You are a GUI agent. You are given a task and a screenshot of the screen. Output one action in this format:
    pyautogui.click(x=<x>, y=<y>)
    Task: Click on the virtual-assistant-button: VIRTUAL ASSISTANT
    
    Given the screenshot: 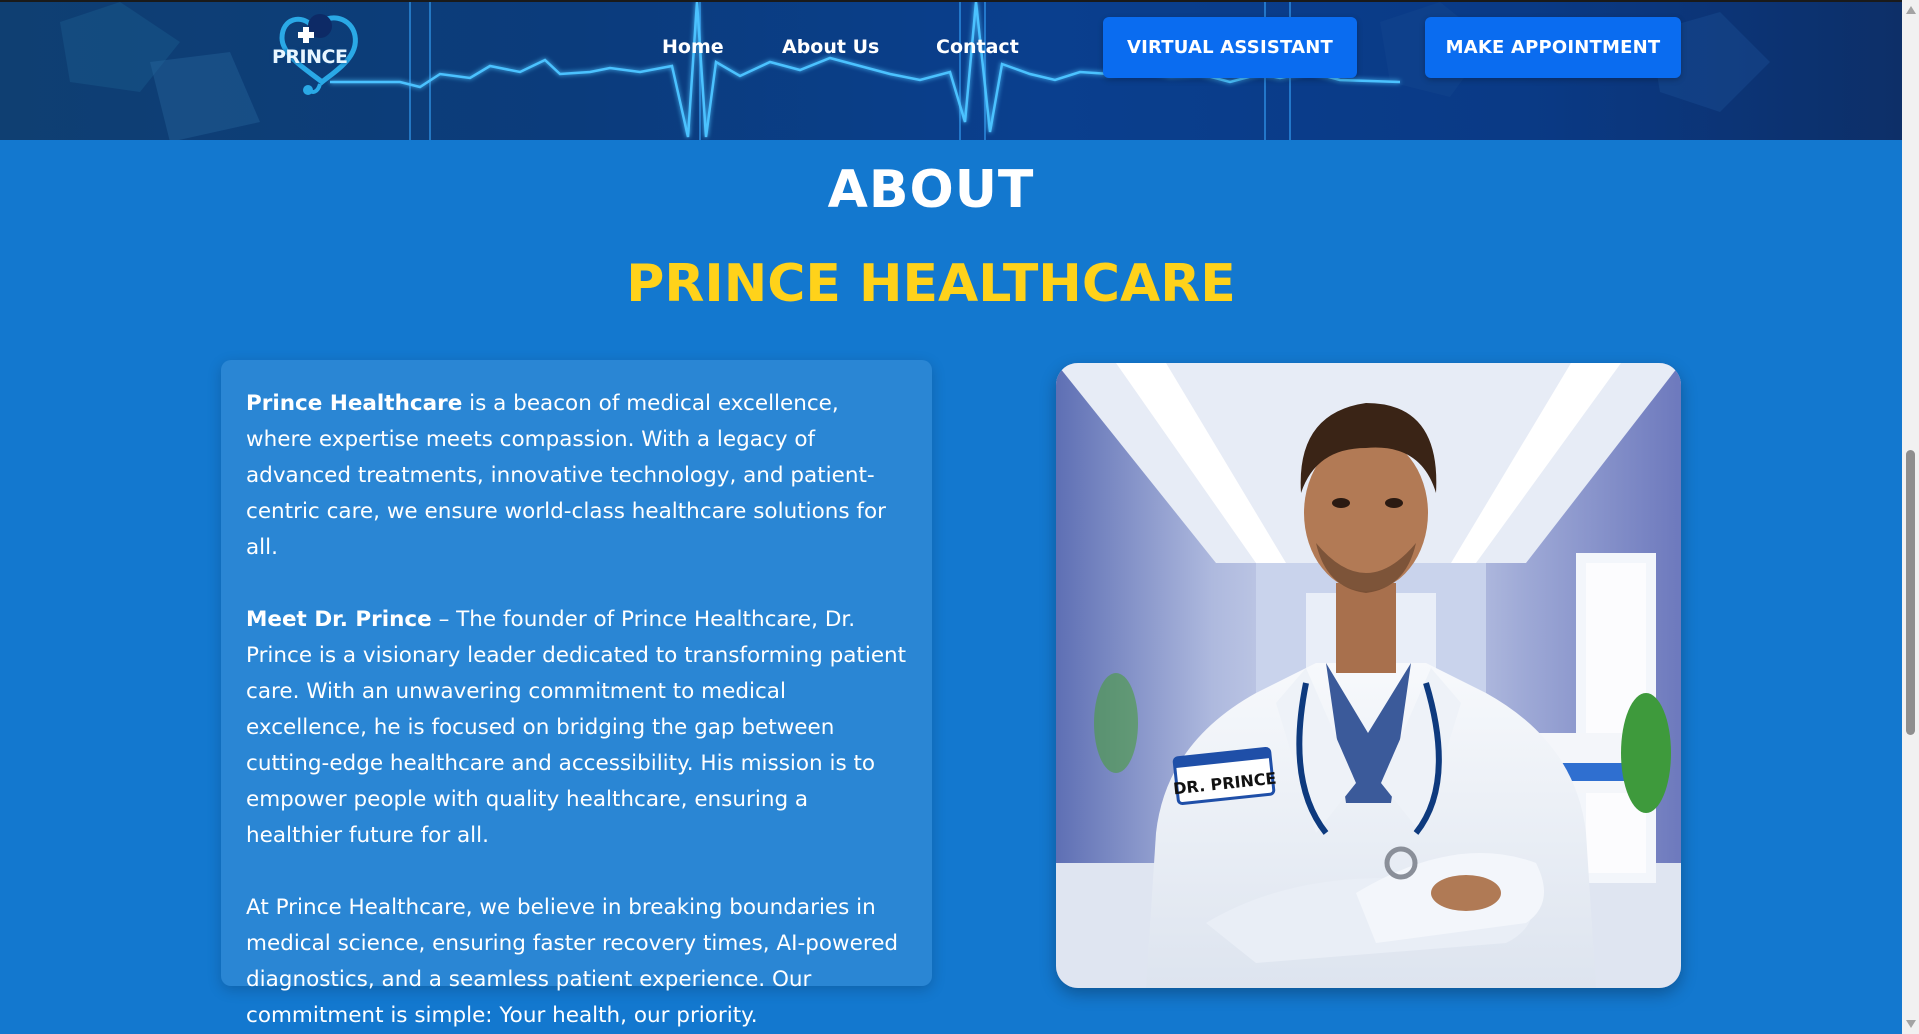 What is the action you would take?
    pyautogui.click(x=1230, y=47)
    